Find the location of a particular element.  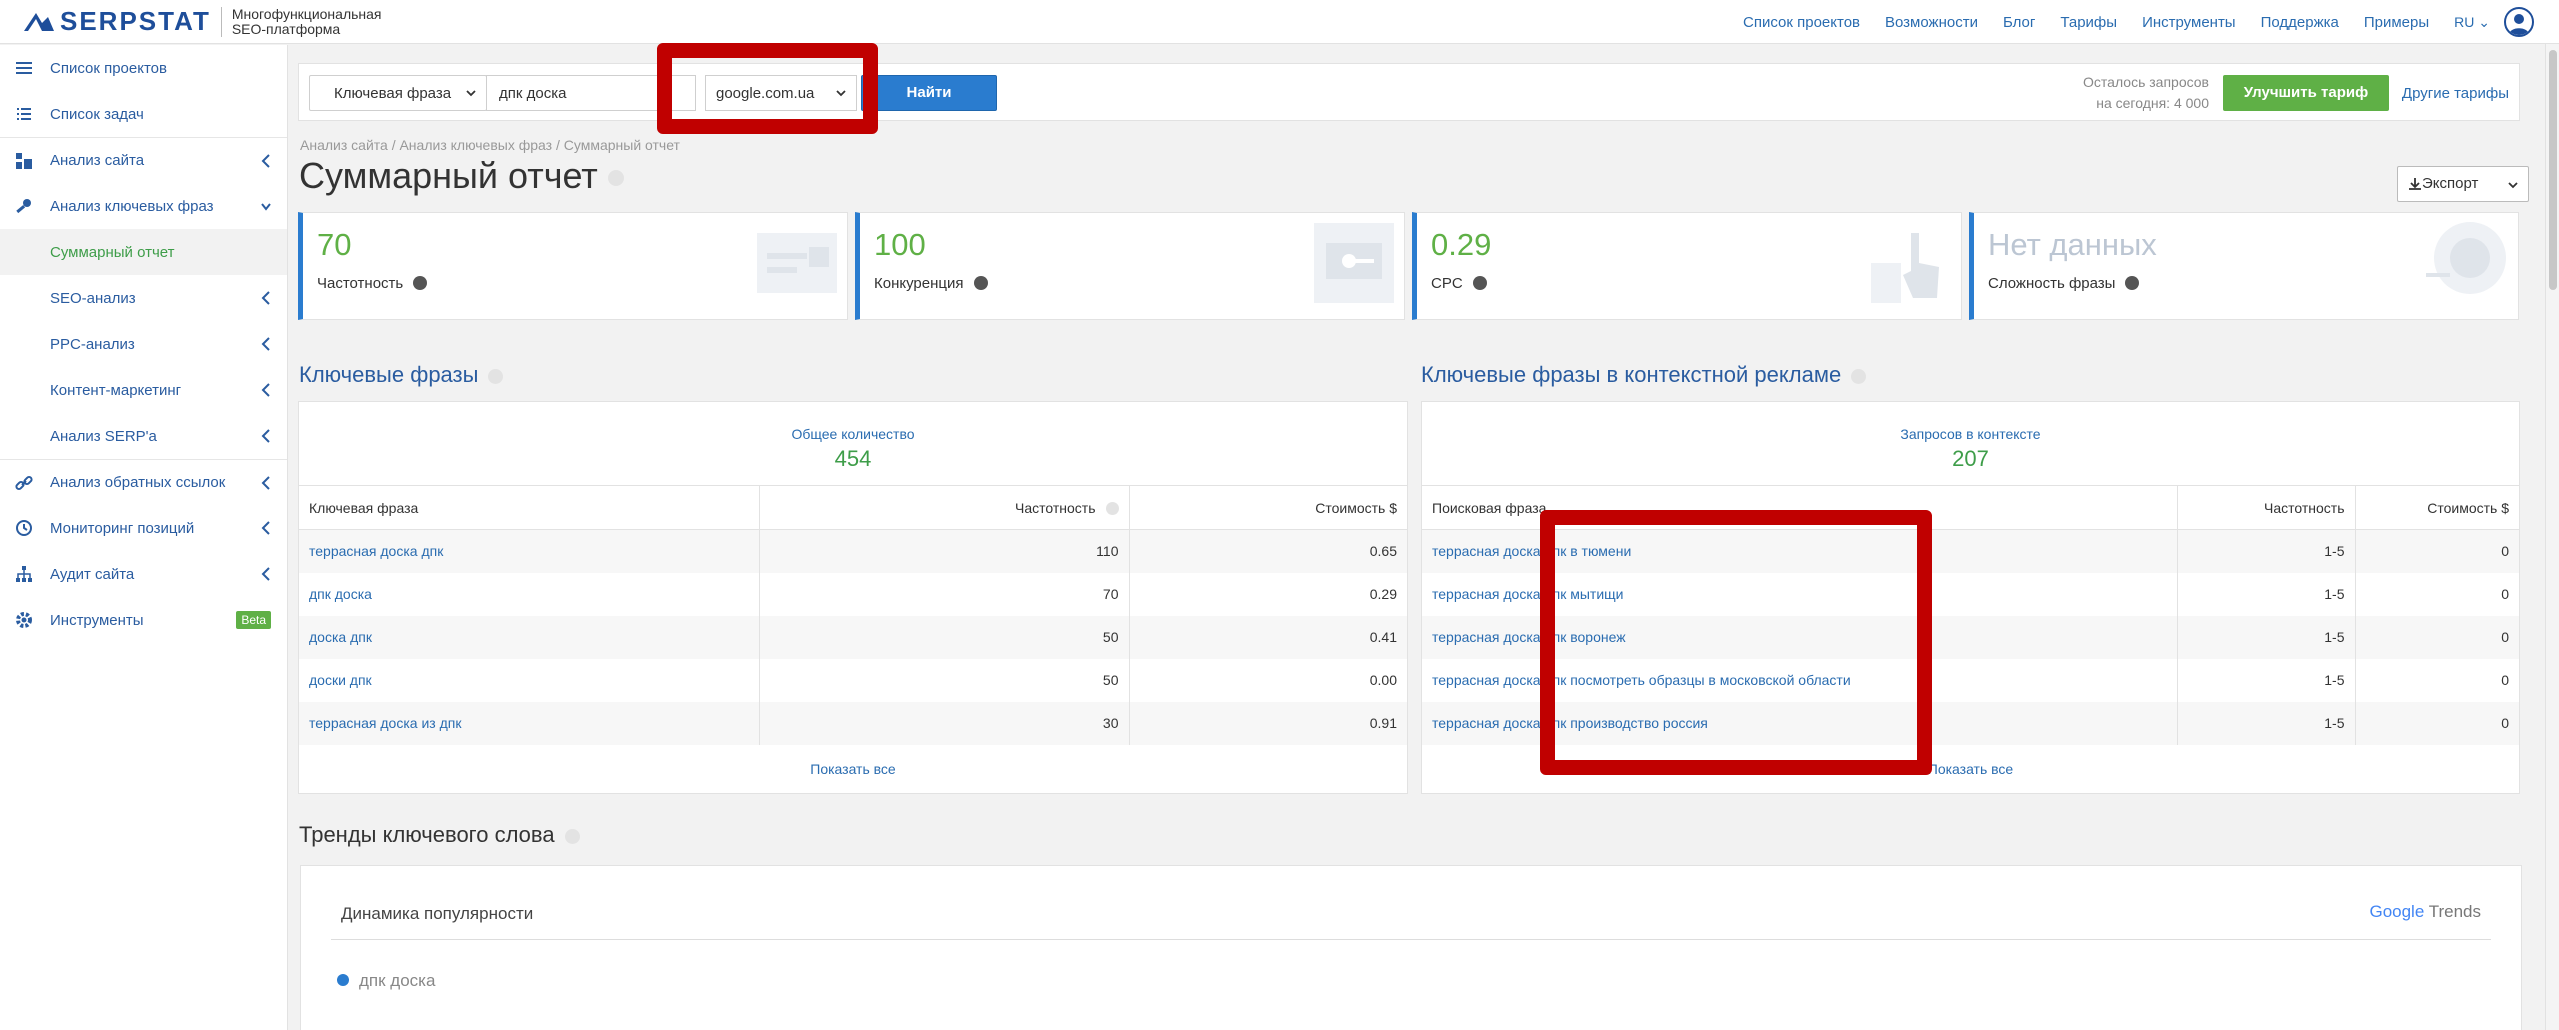

page-title: Суммарный отчет is located at coordinates (461, 176).